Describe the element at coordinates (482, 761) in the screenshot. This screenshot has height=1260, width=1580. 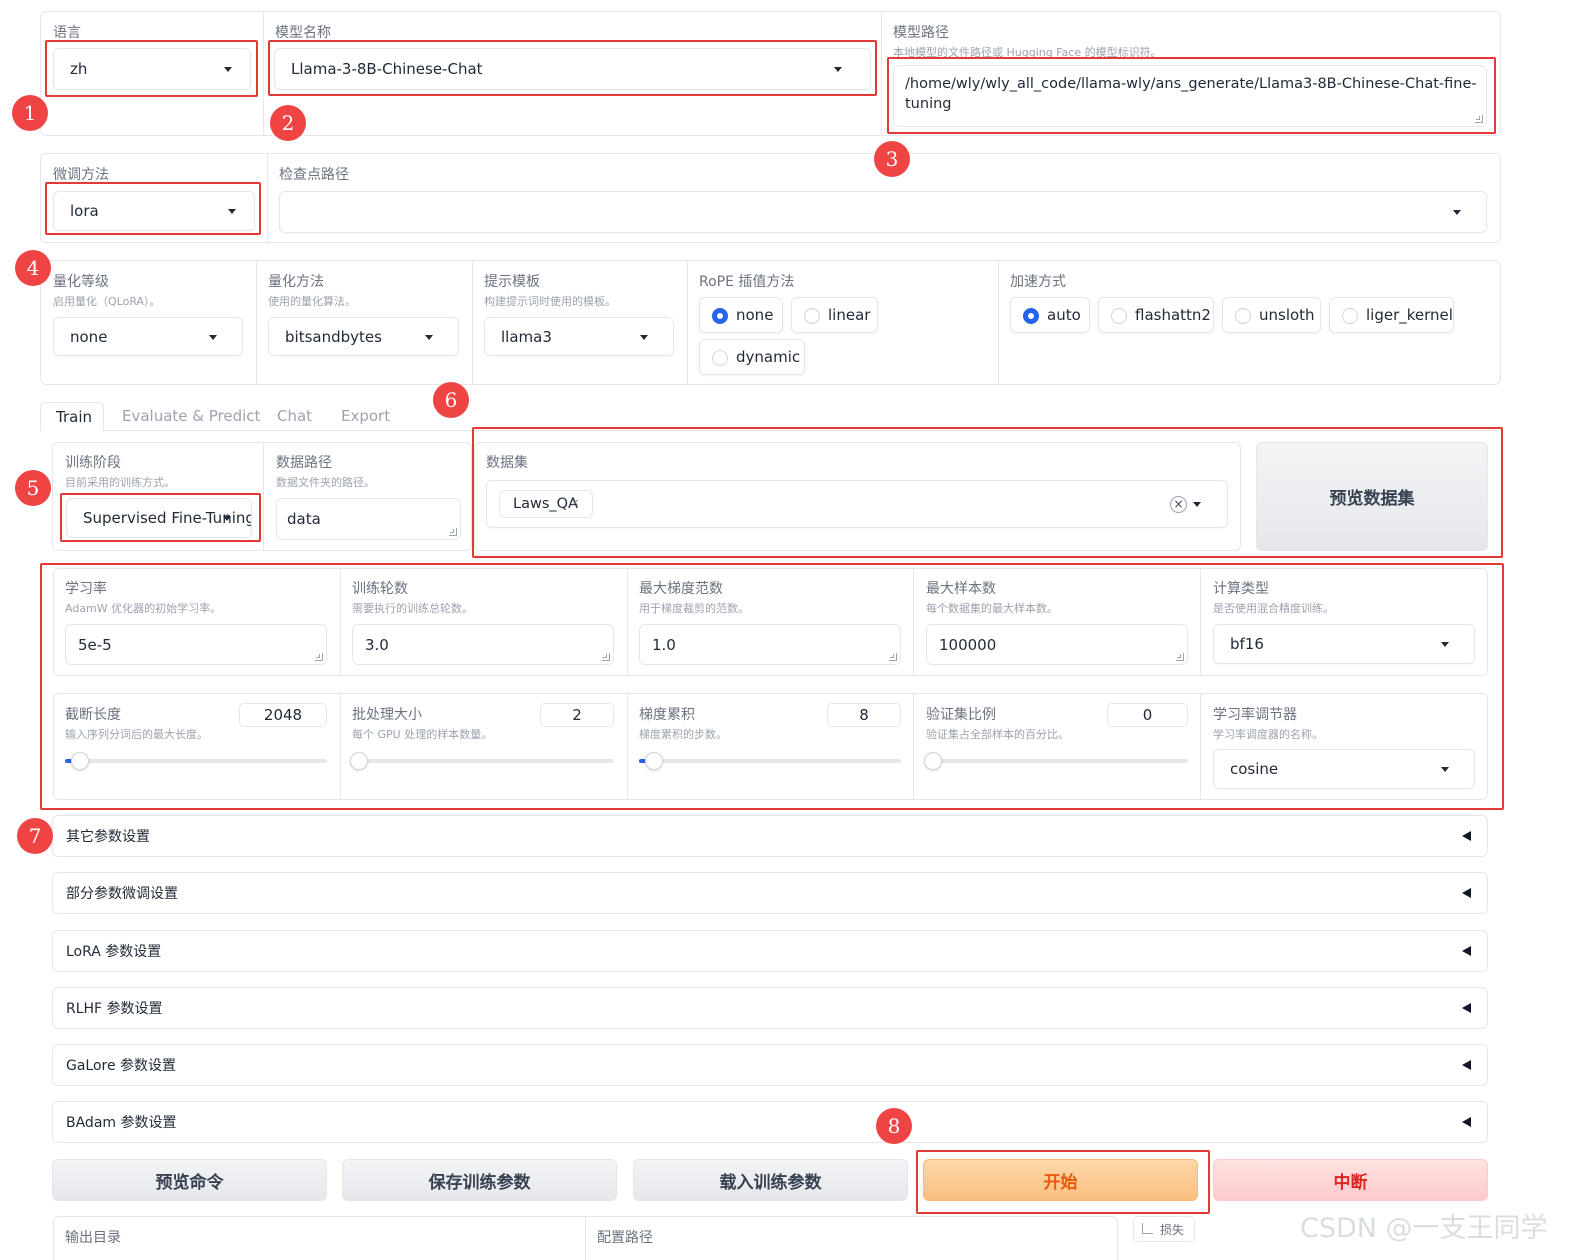
I see `batch-size-slider` at that location.